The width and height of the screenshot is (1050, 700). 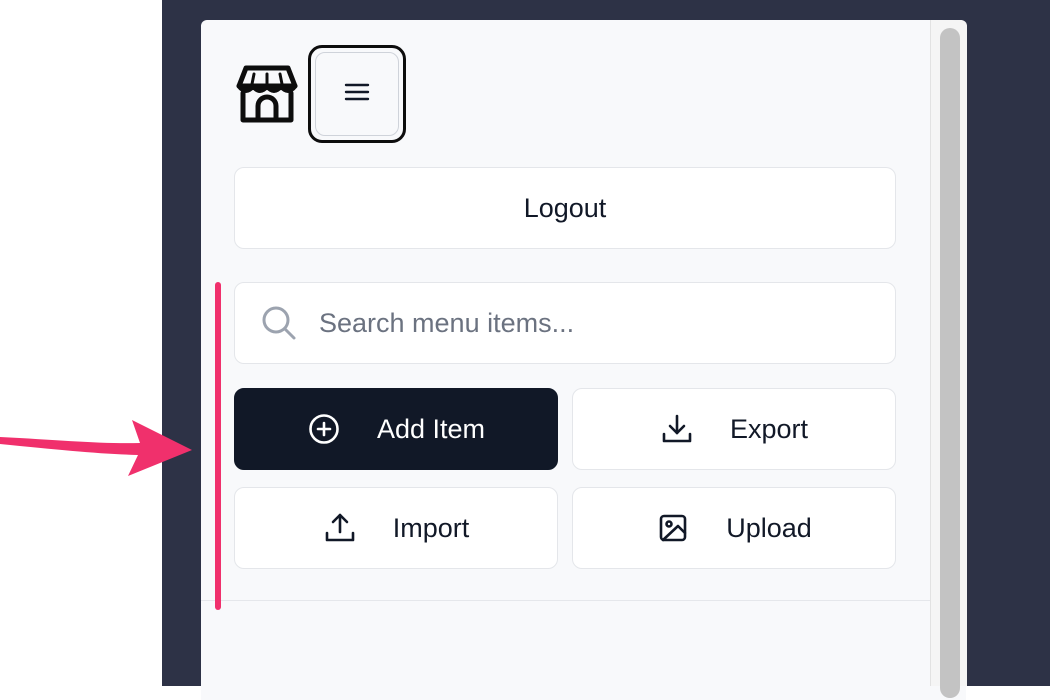 I want to click on hamburger-menu-icon, so click(x=357, y=94).